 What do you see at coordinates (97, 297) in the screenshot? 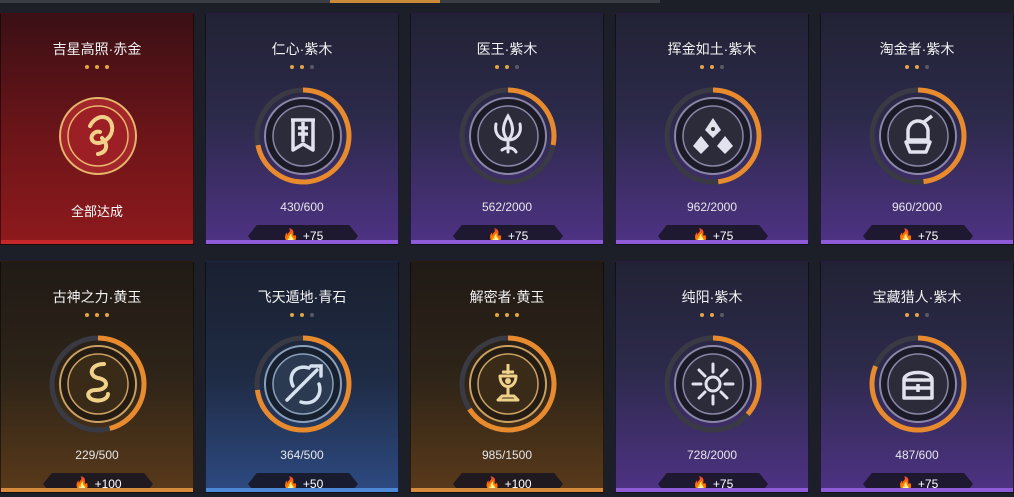
I see `achievement-title: 古神之力·黄玉` at bounding box center [97, 297].